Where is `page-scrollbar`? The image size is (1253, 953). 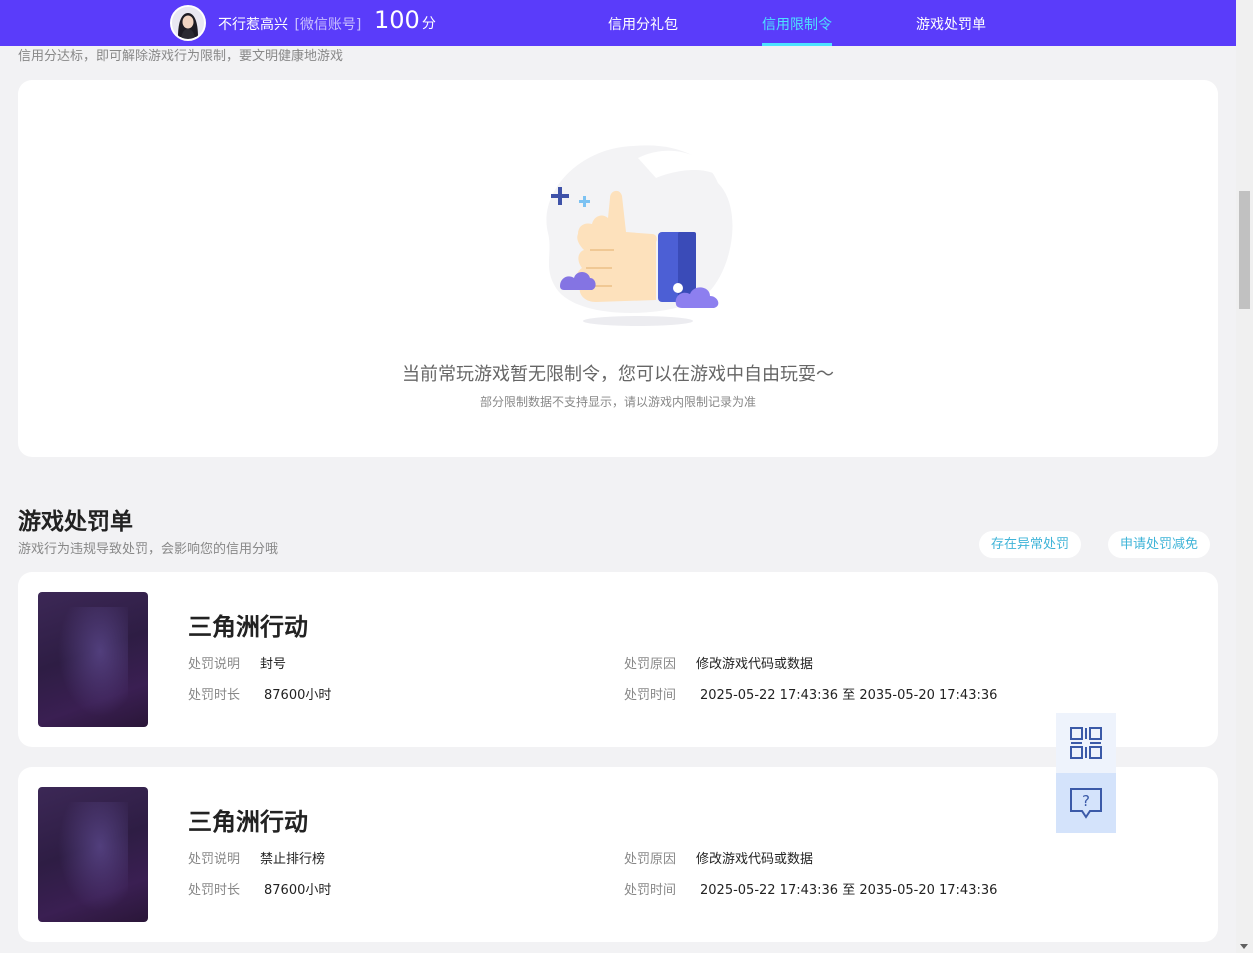
page-scrollbar is located at coordinates (1244, 476).